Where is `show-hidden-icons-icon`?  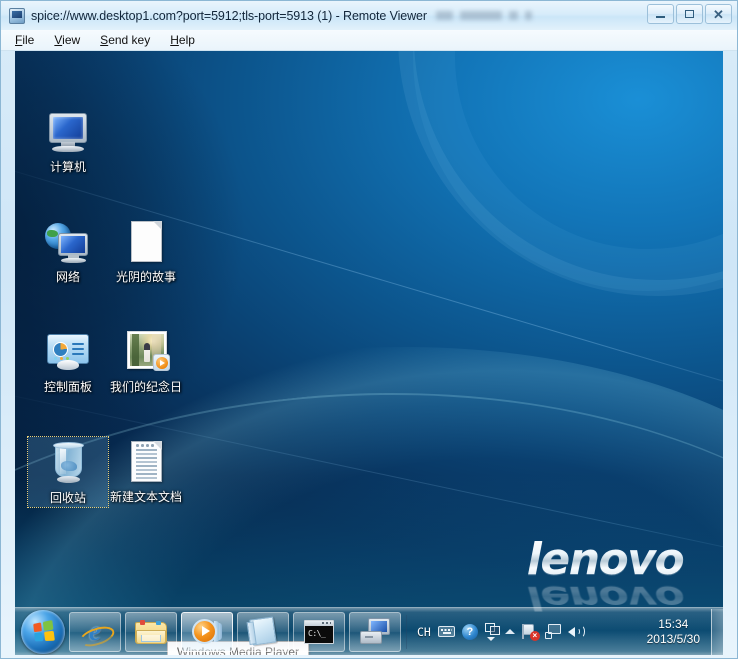 show-hidden-icons-icon is located at coordinates (509, 631).